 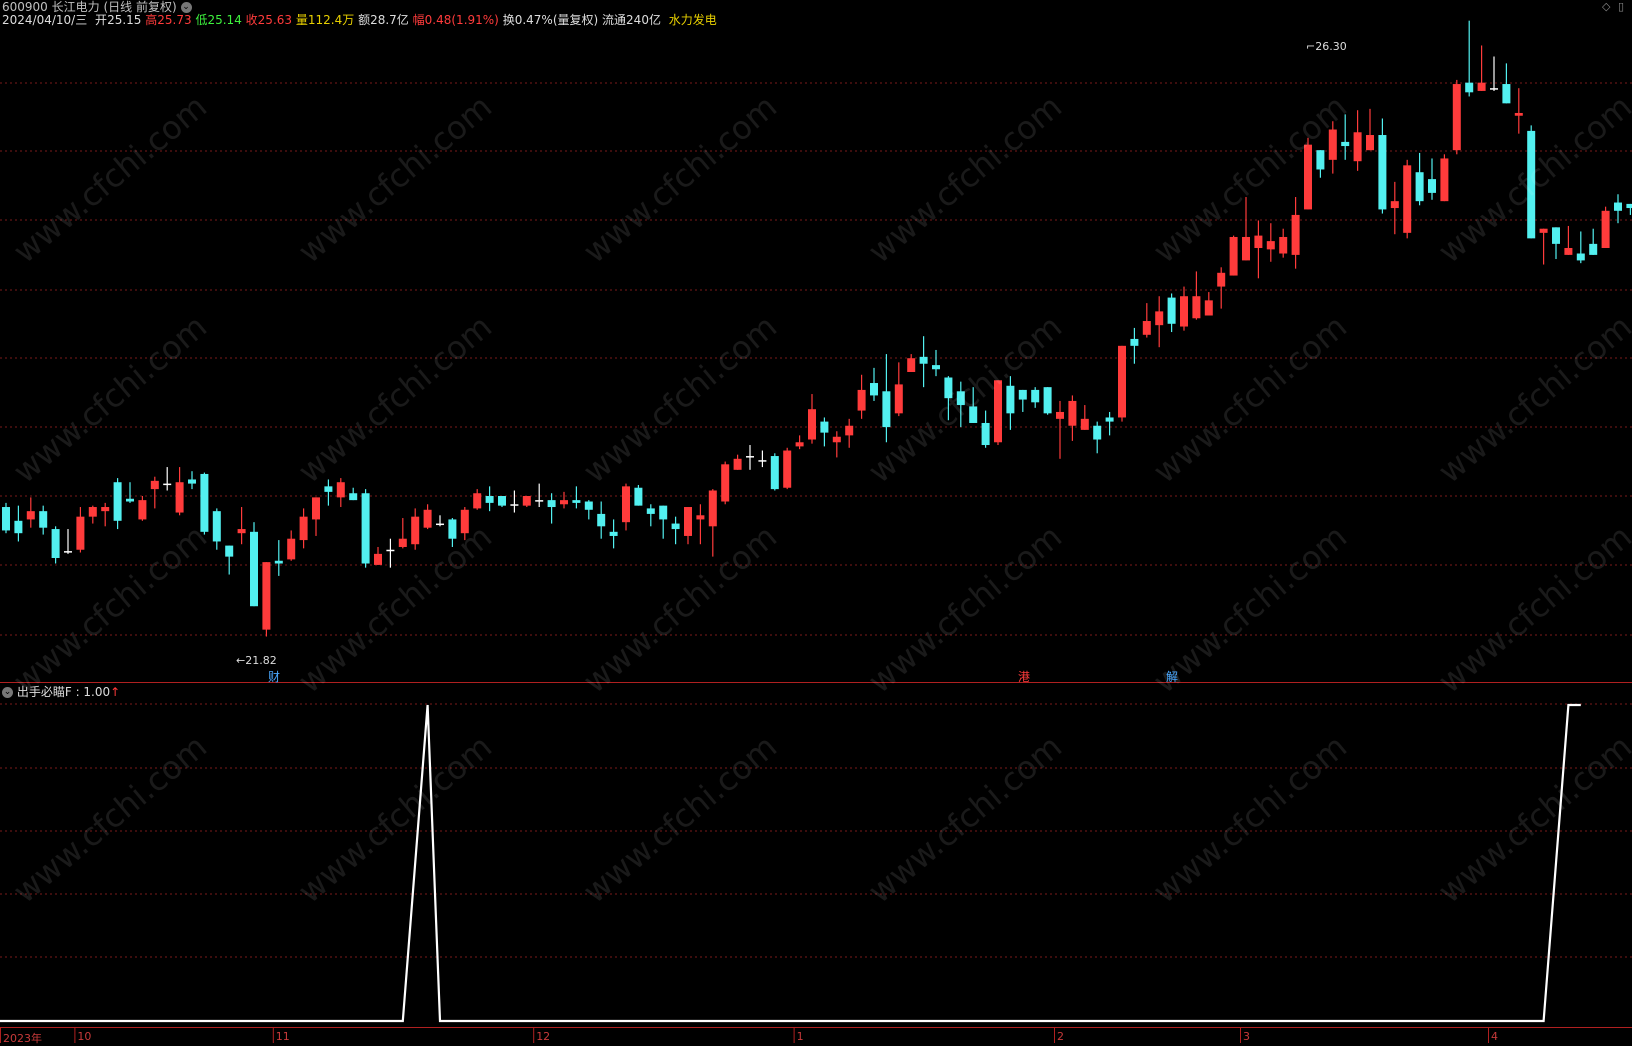 What do you see at coordinates (76, 7) in the screenshot?
I see `stock-name: 长江电力` at bounding box center [76, 7].